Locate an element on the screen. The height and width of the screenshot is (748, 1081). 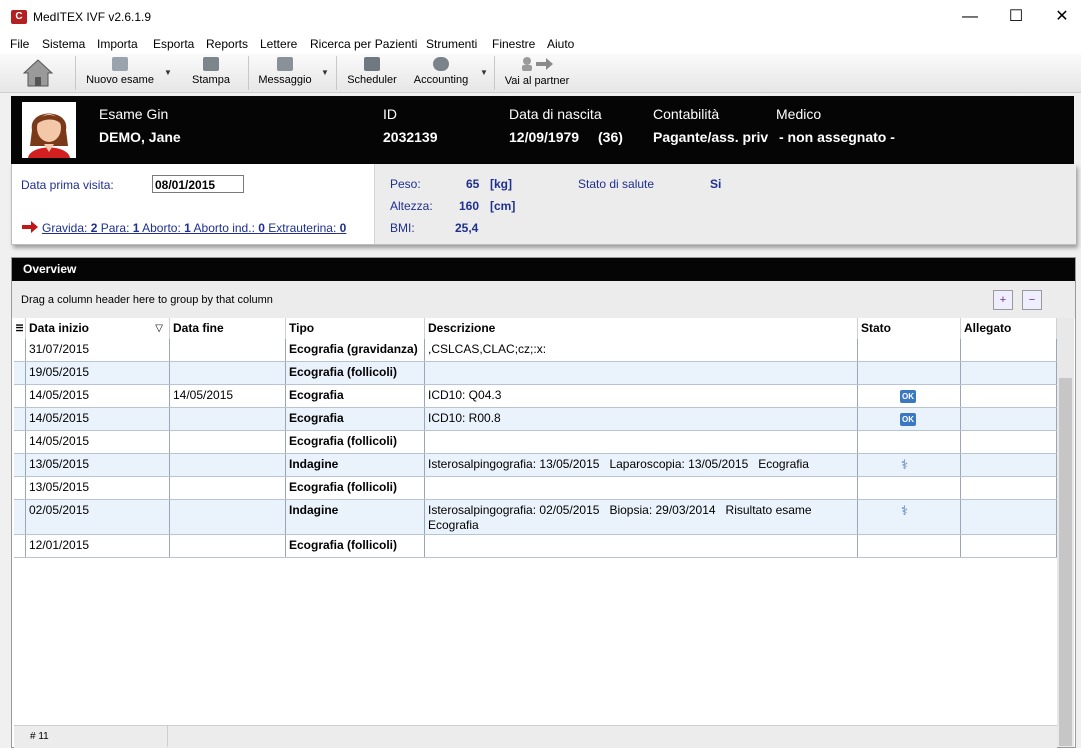
new-exam-button: Nuovo esame is located at coordinates (120, 73).